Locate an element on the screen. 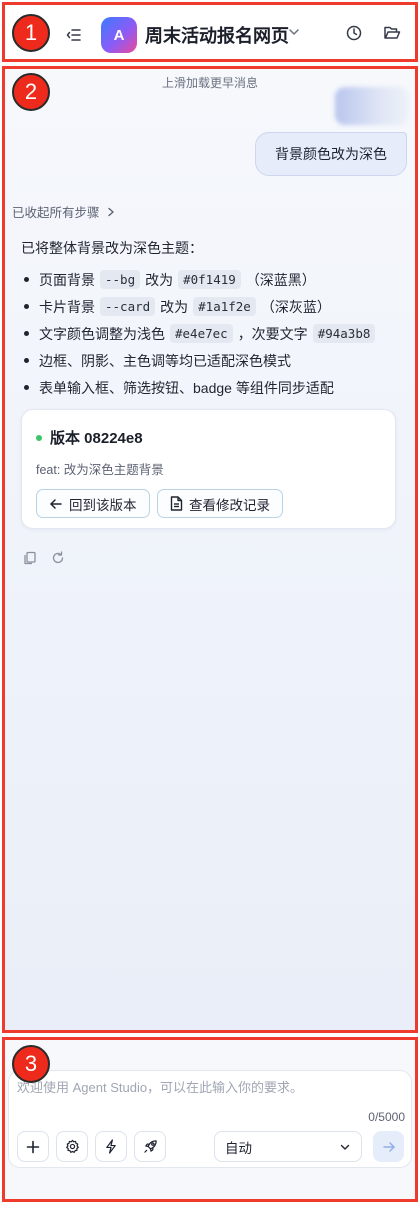 The width and height of the screenshot is (420, 1205). list-item: 文字颜色调整为浅色 #e4e7ec ，次要文字 #94a3b8 is located at coordinates (200, 333).